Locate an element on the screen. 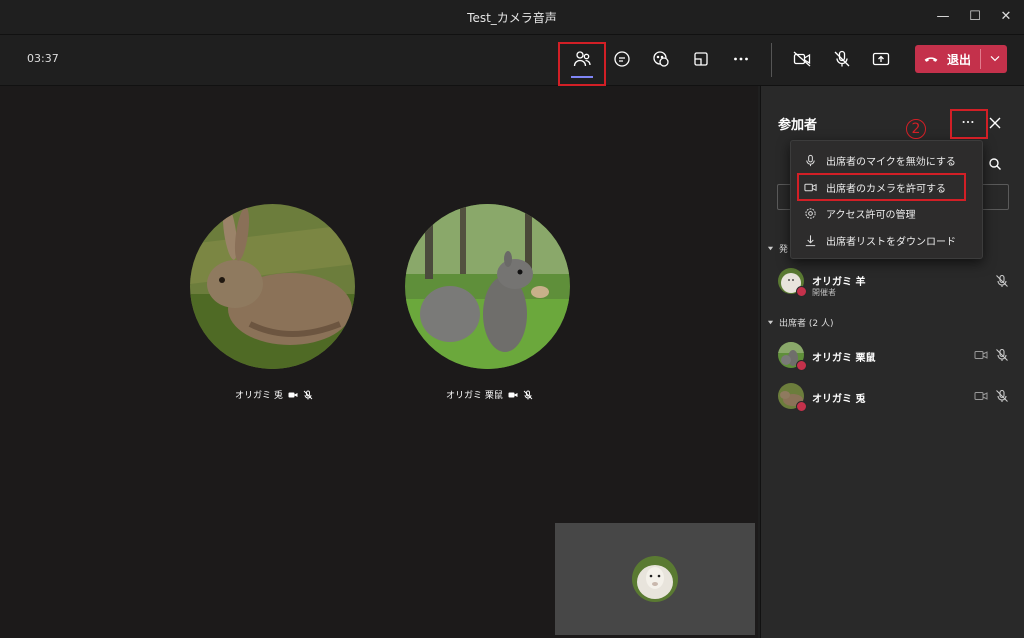 Image resolution: width=1024 pixels, height=638 pixels. emoji-icon is located at coordinates (661, 59).